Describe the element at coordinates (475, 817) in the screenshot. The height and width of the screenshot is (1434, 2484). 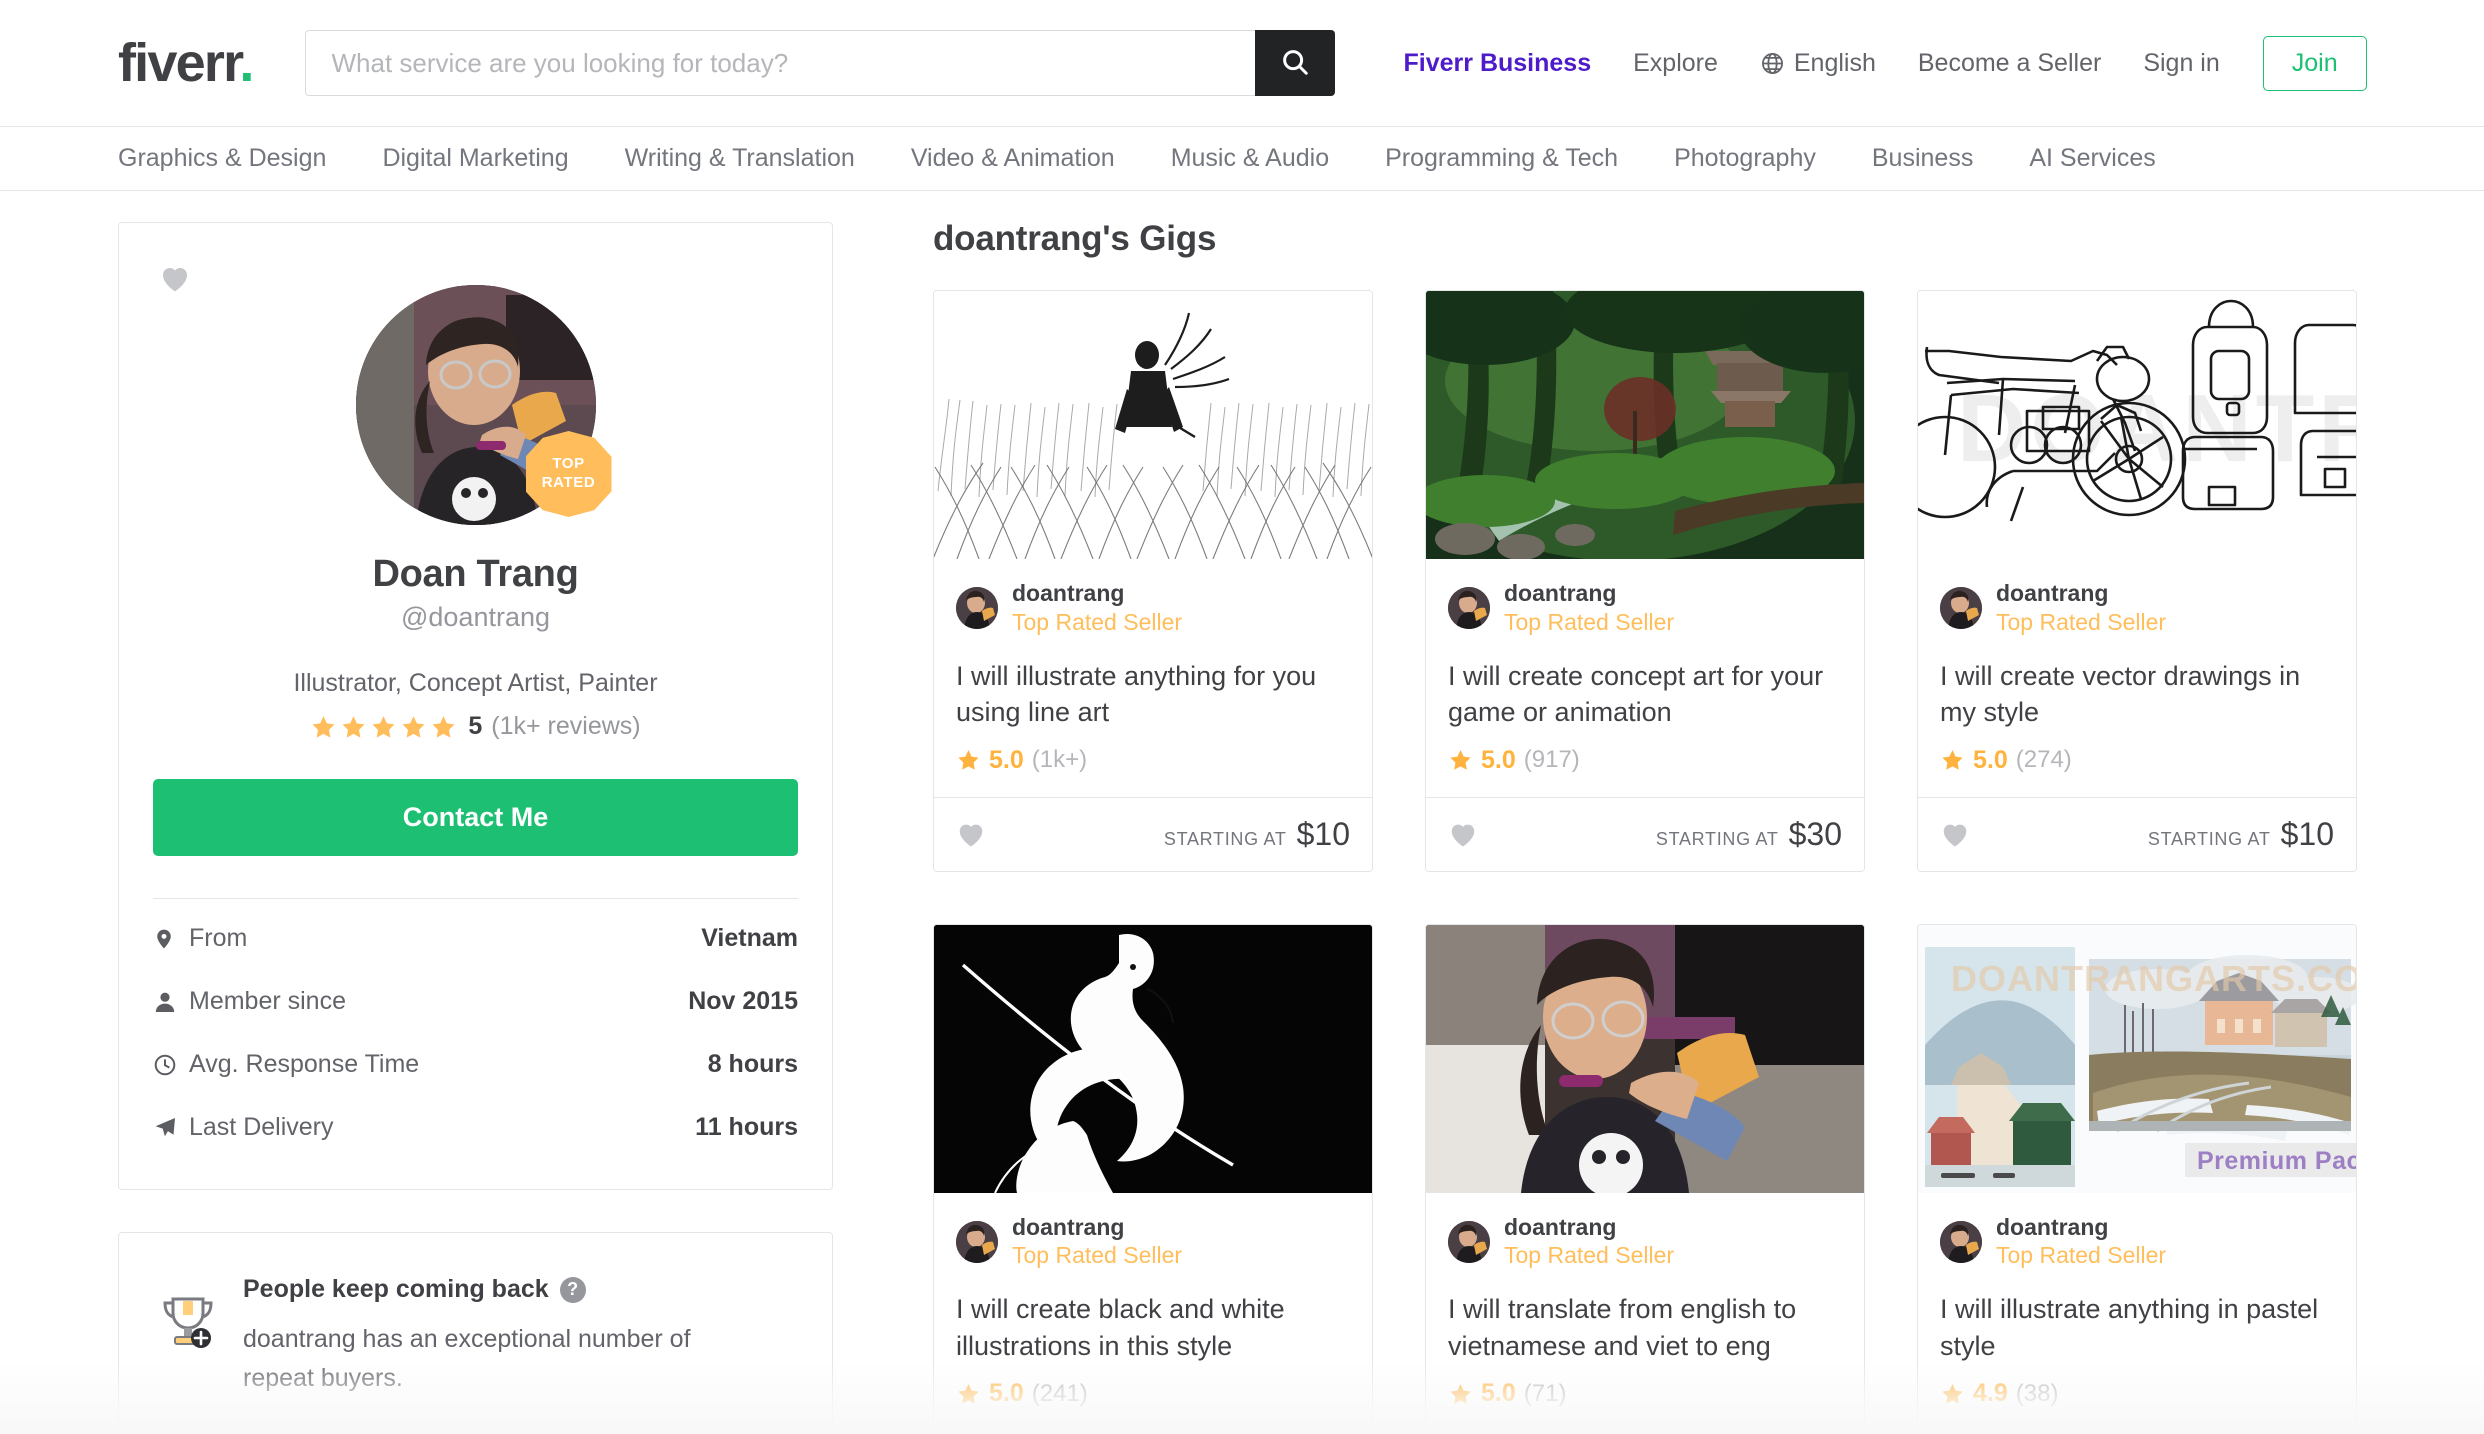
I see `contact-me-button: Contact Me` at that location.